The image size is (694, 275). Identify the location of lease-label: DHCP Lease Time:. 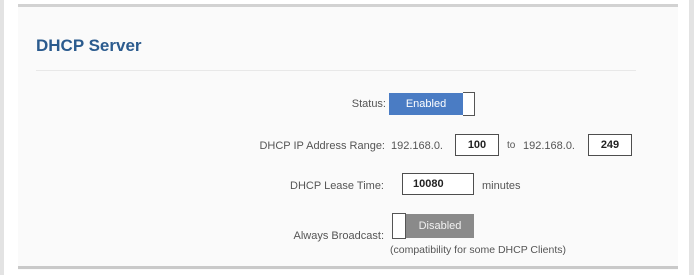
(337, 186).